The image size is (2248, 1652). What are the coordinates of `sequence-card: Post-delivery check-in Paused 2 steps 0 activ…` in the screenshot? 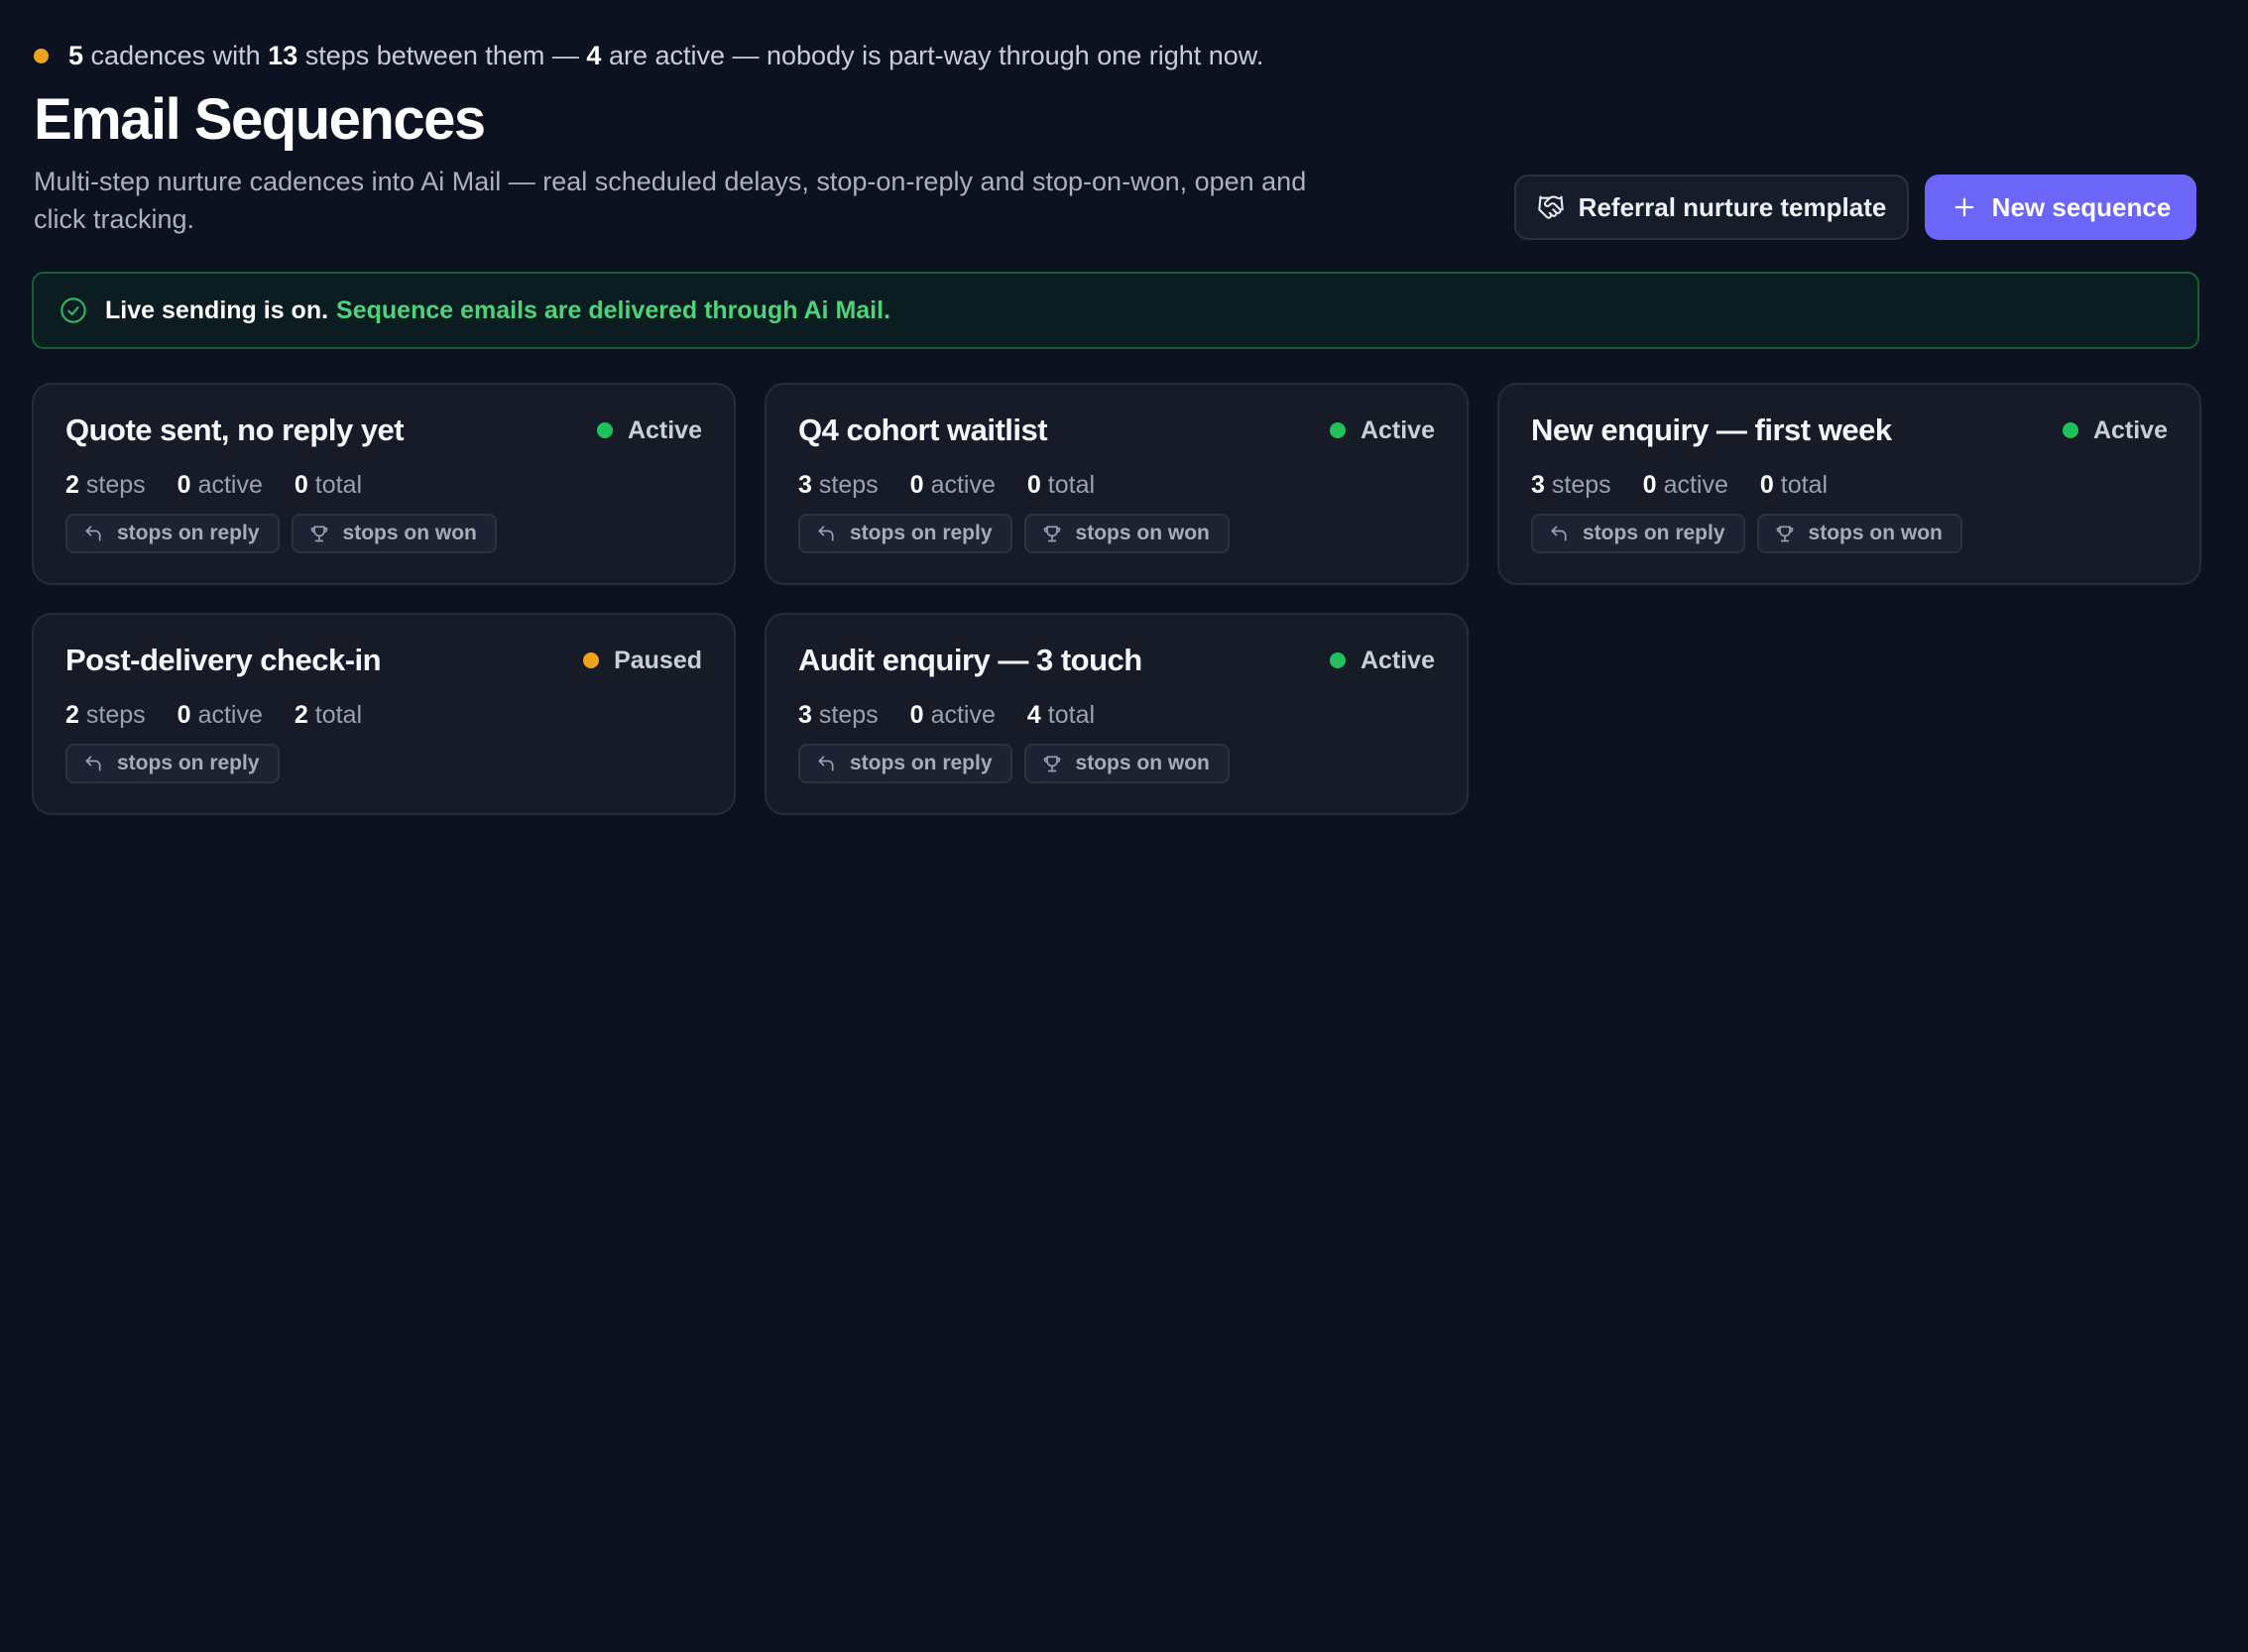 It's located at (384, 714).